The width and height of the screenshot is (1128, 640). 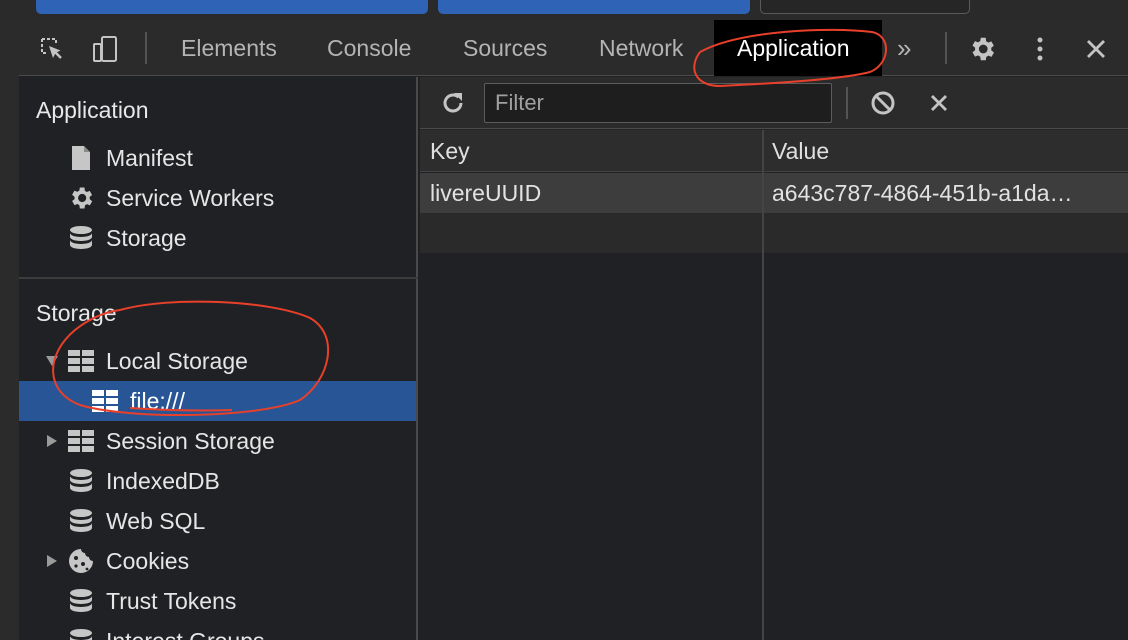 I want to click on sidebar-item-label: Local Storage, so click(x=177, y=360).